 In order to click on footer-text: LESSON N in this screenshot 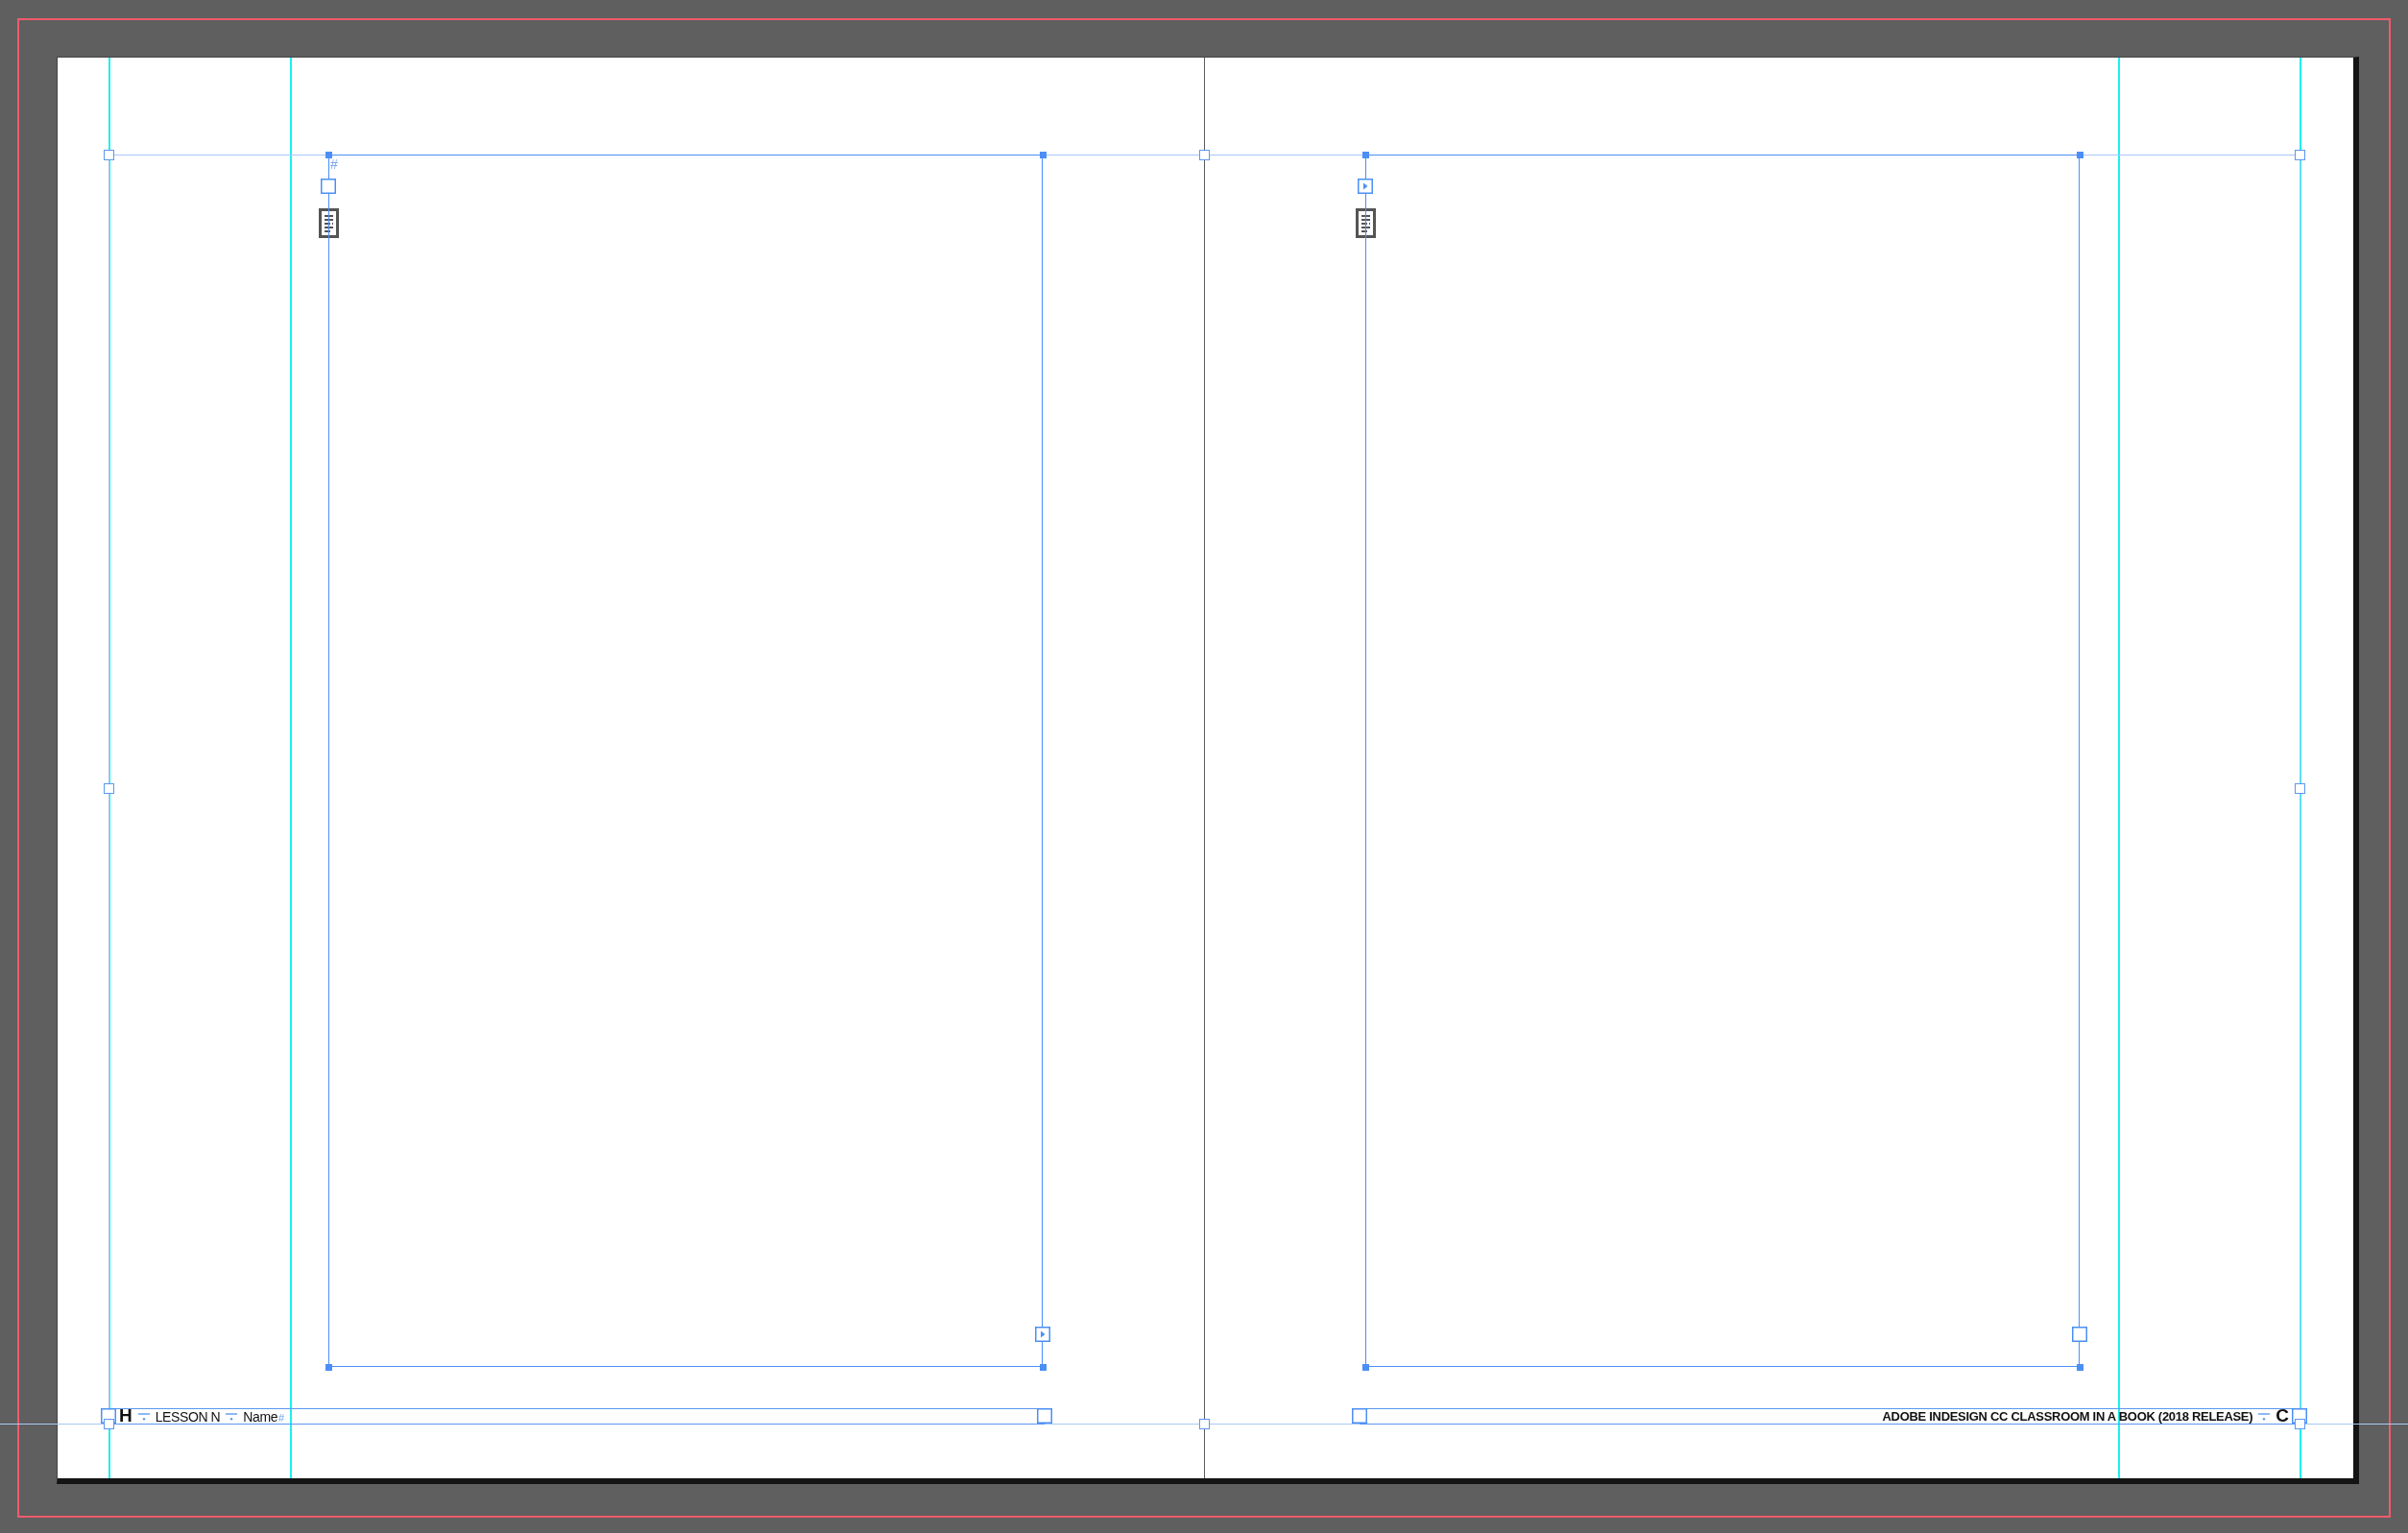, I will do `click(188, 1417)`.